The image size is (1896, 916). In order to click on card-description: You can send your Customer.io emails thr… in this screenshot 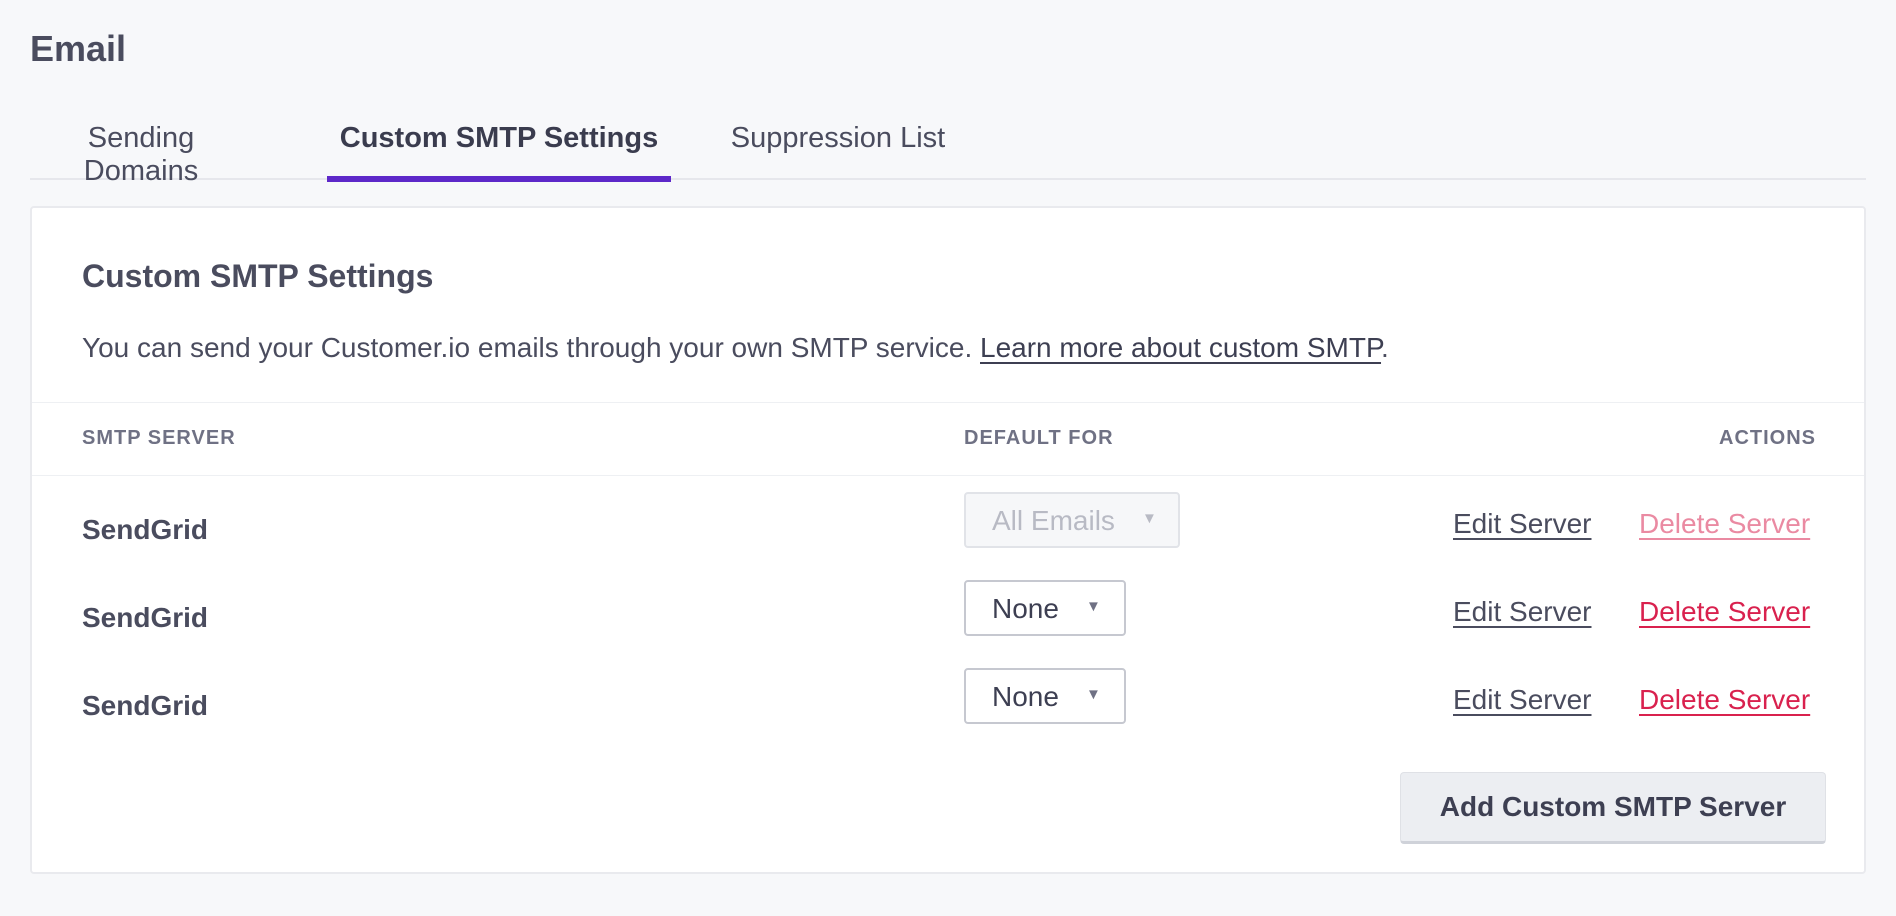, I will do `click(735, 348)`.